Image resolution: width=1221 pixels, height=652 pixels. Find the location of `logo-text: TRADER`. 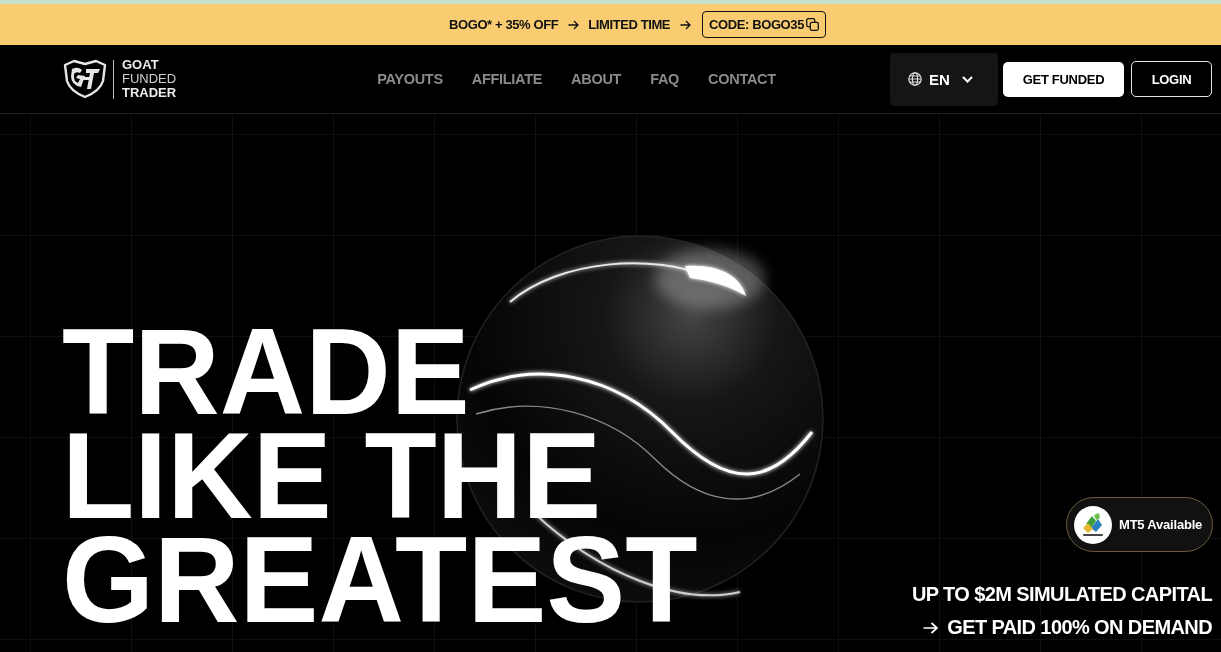

logo-text: TRADER is located at coordinates (149, 93).